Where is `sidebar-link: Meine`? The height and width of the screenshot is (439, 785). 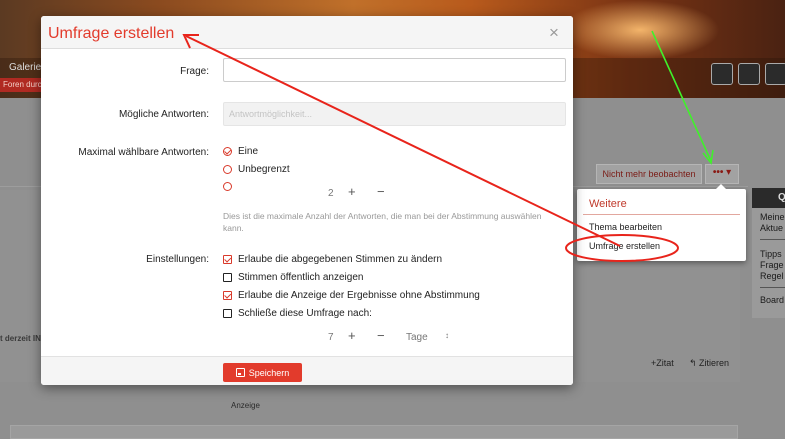 sidebar-link: Meine is located at coordinates (772, 217).